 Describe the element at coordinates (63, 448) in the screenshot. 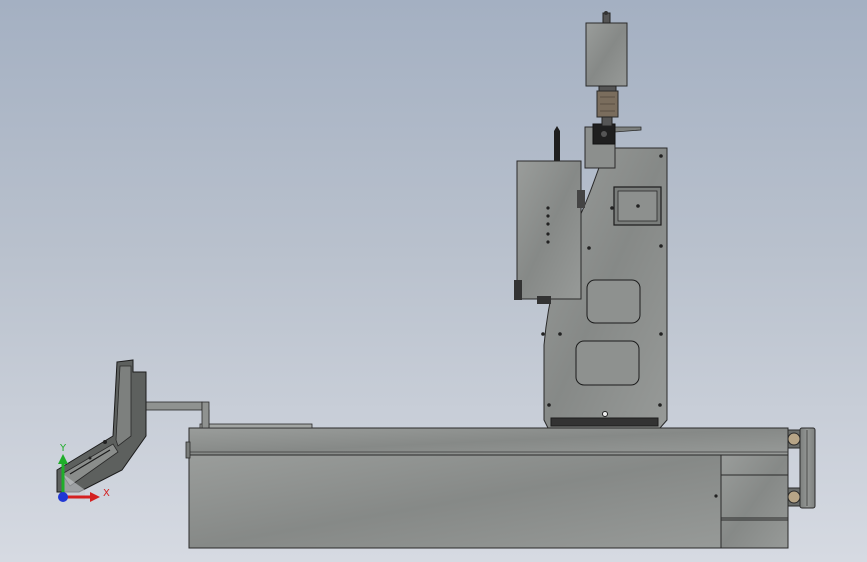

I see `triad-y-label: Y` at that location.